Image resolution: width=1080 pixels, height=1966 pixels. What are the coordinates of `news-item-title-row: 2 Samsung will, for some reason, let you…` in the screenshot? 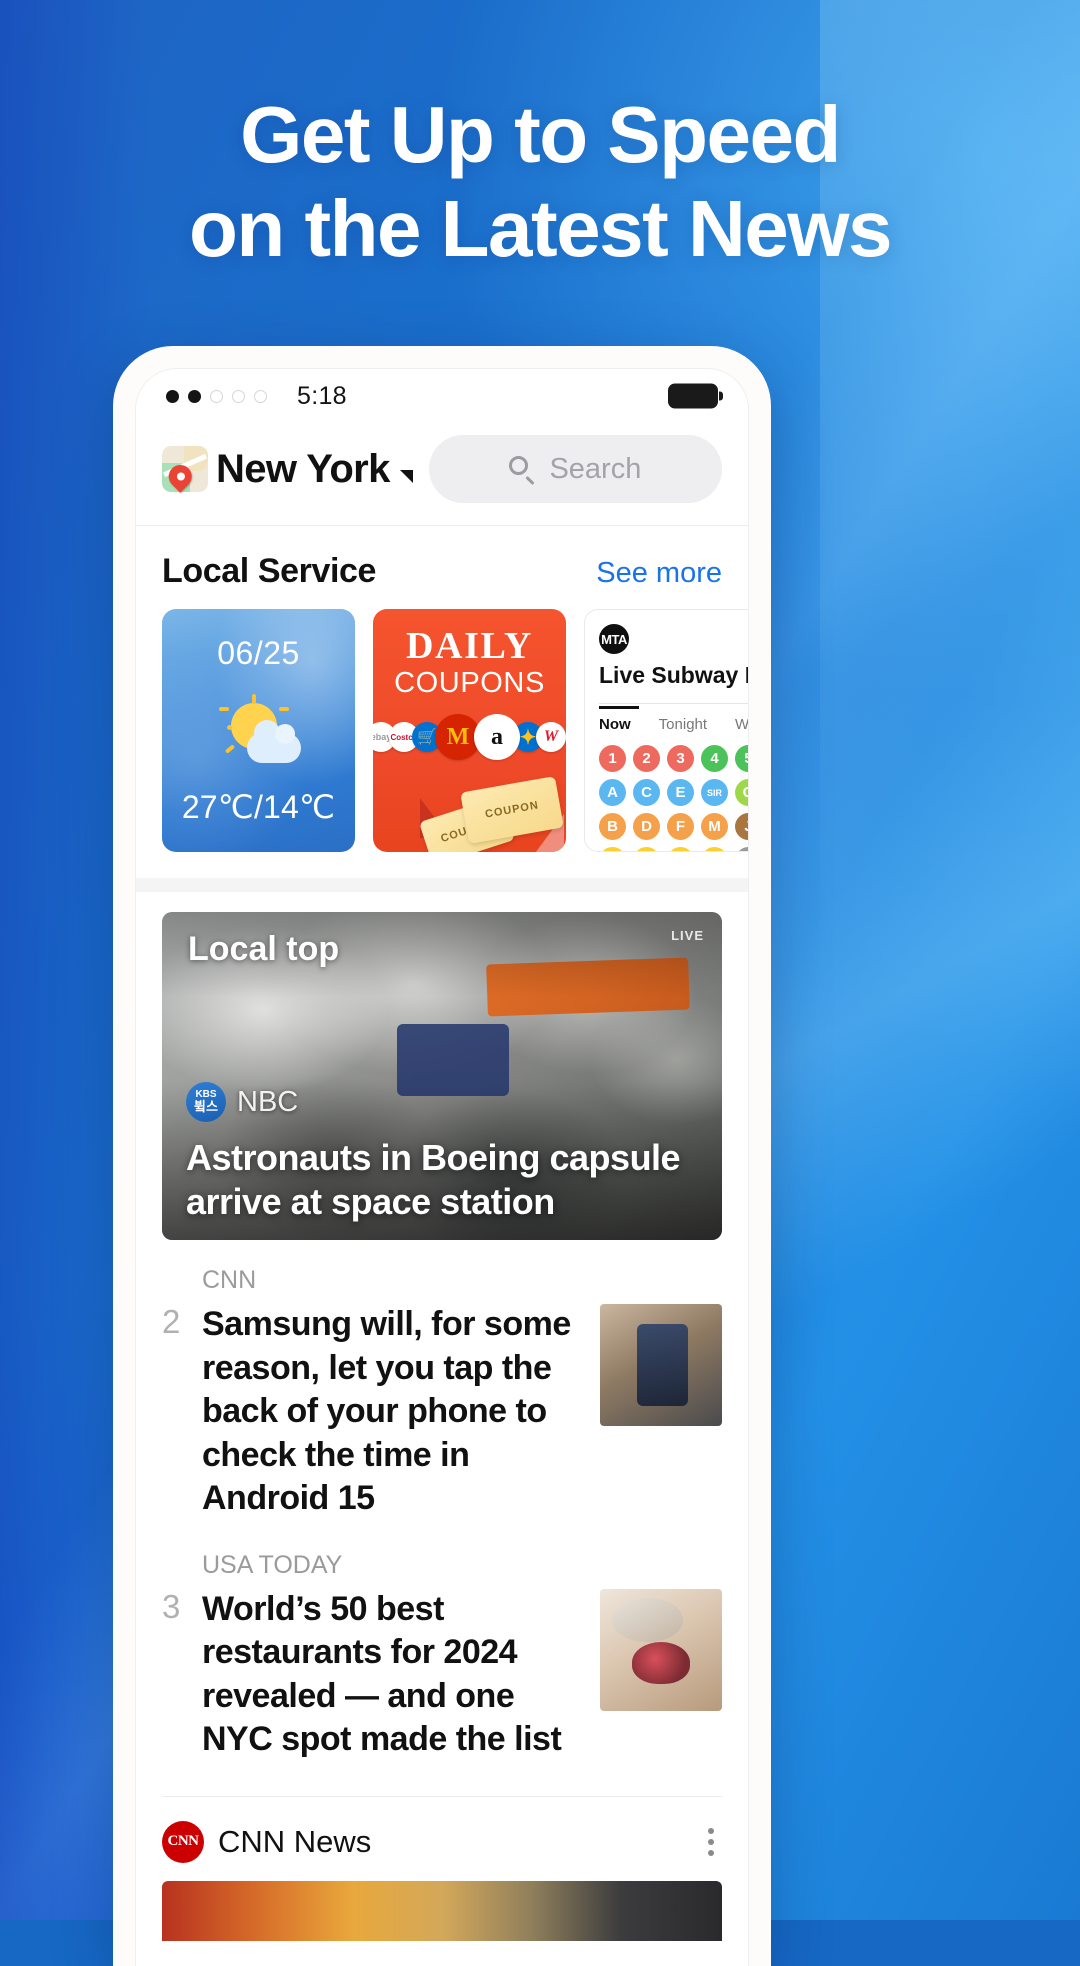 It's located at (373, 1412).